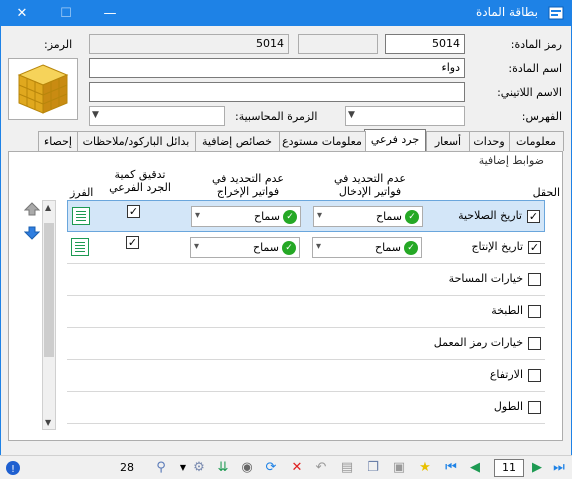 The width and height of the screenshot is (572, 479). Describe the element at coordinates (110, 13) in the screenshot. I see `minimize-button: —` at that location.